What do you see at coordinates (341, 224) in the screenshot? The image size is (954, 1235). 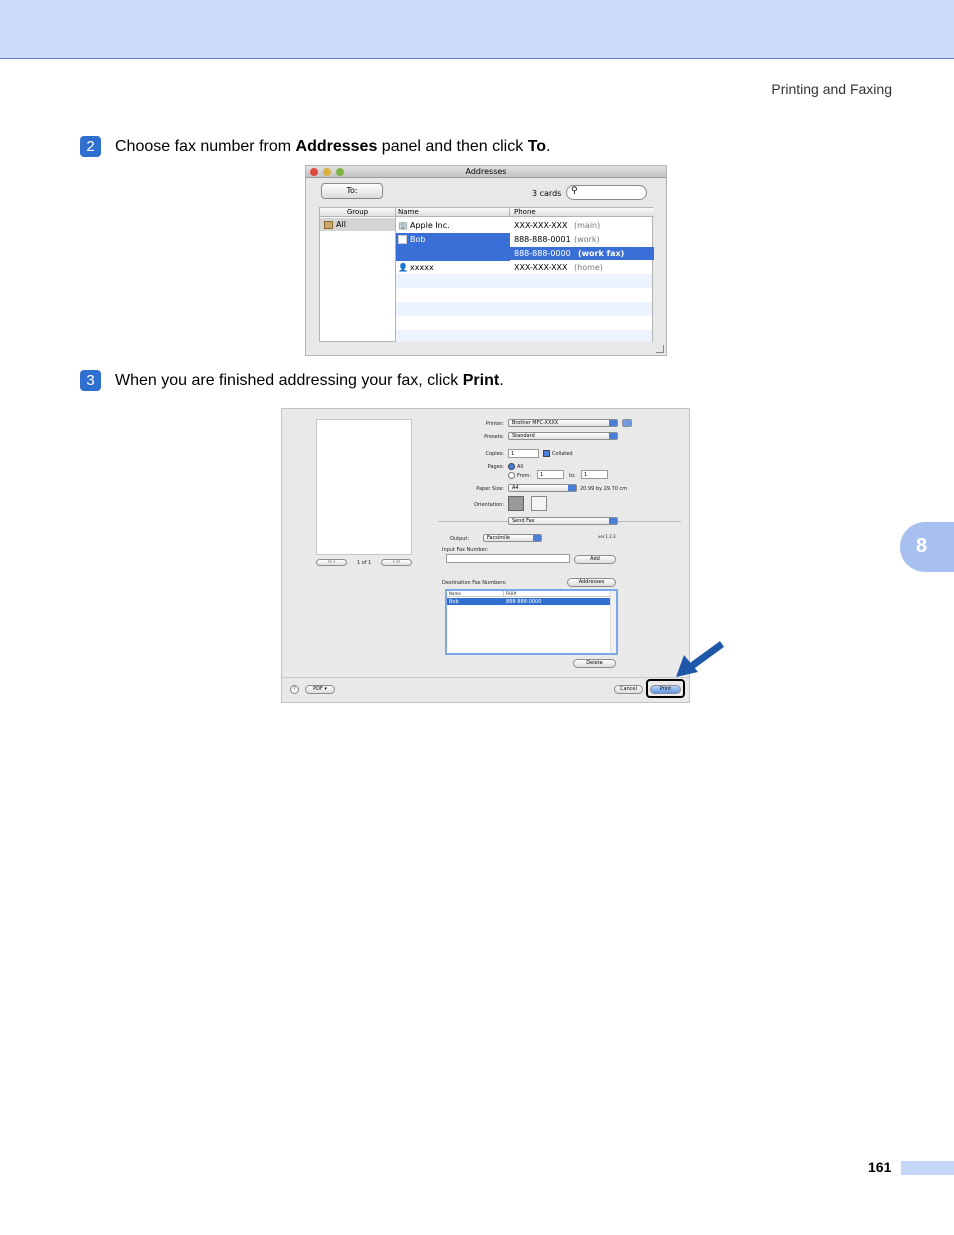 I see `group-label: All` at bounding box center [341, 224].